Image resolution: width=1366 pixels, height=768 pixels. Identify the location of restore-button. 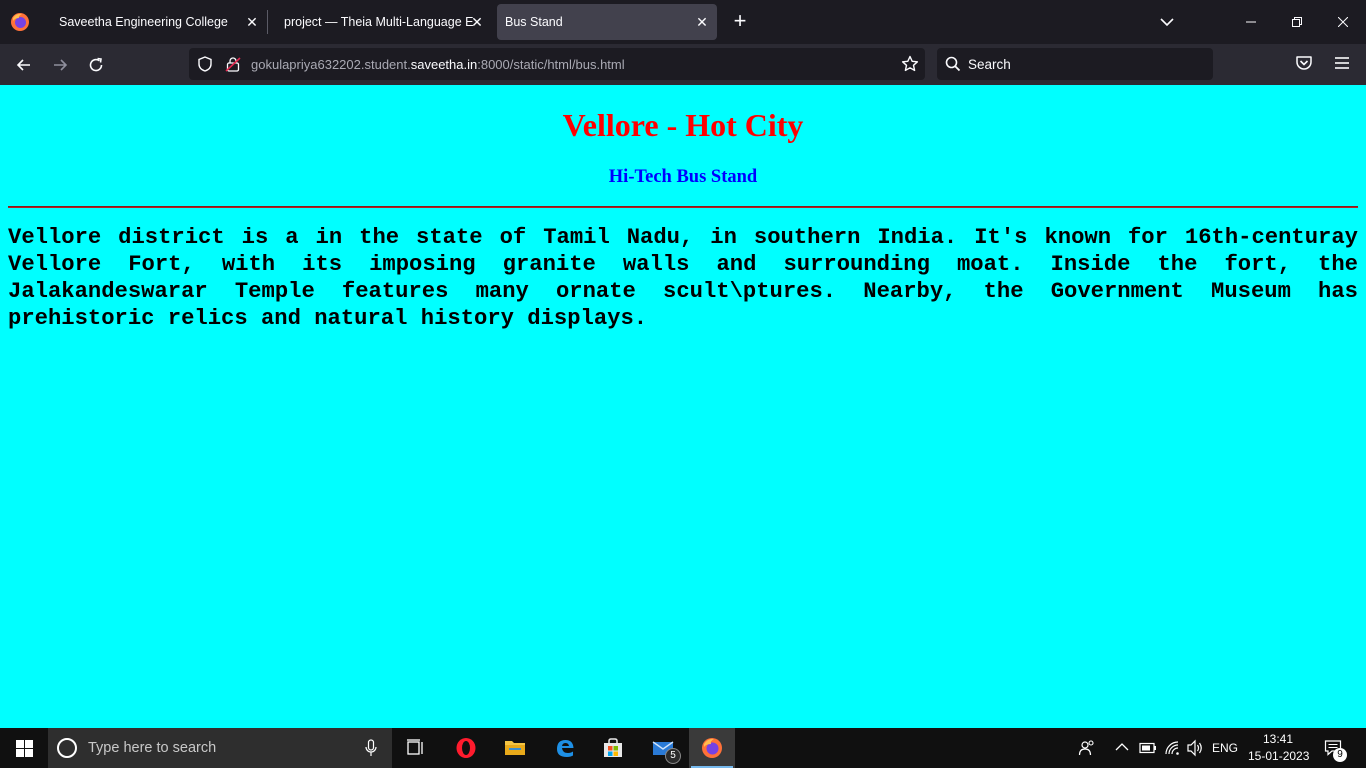
(1297, 22).